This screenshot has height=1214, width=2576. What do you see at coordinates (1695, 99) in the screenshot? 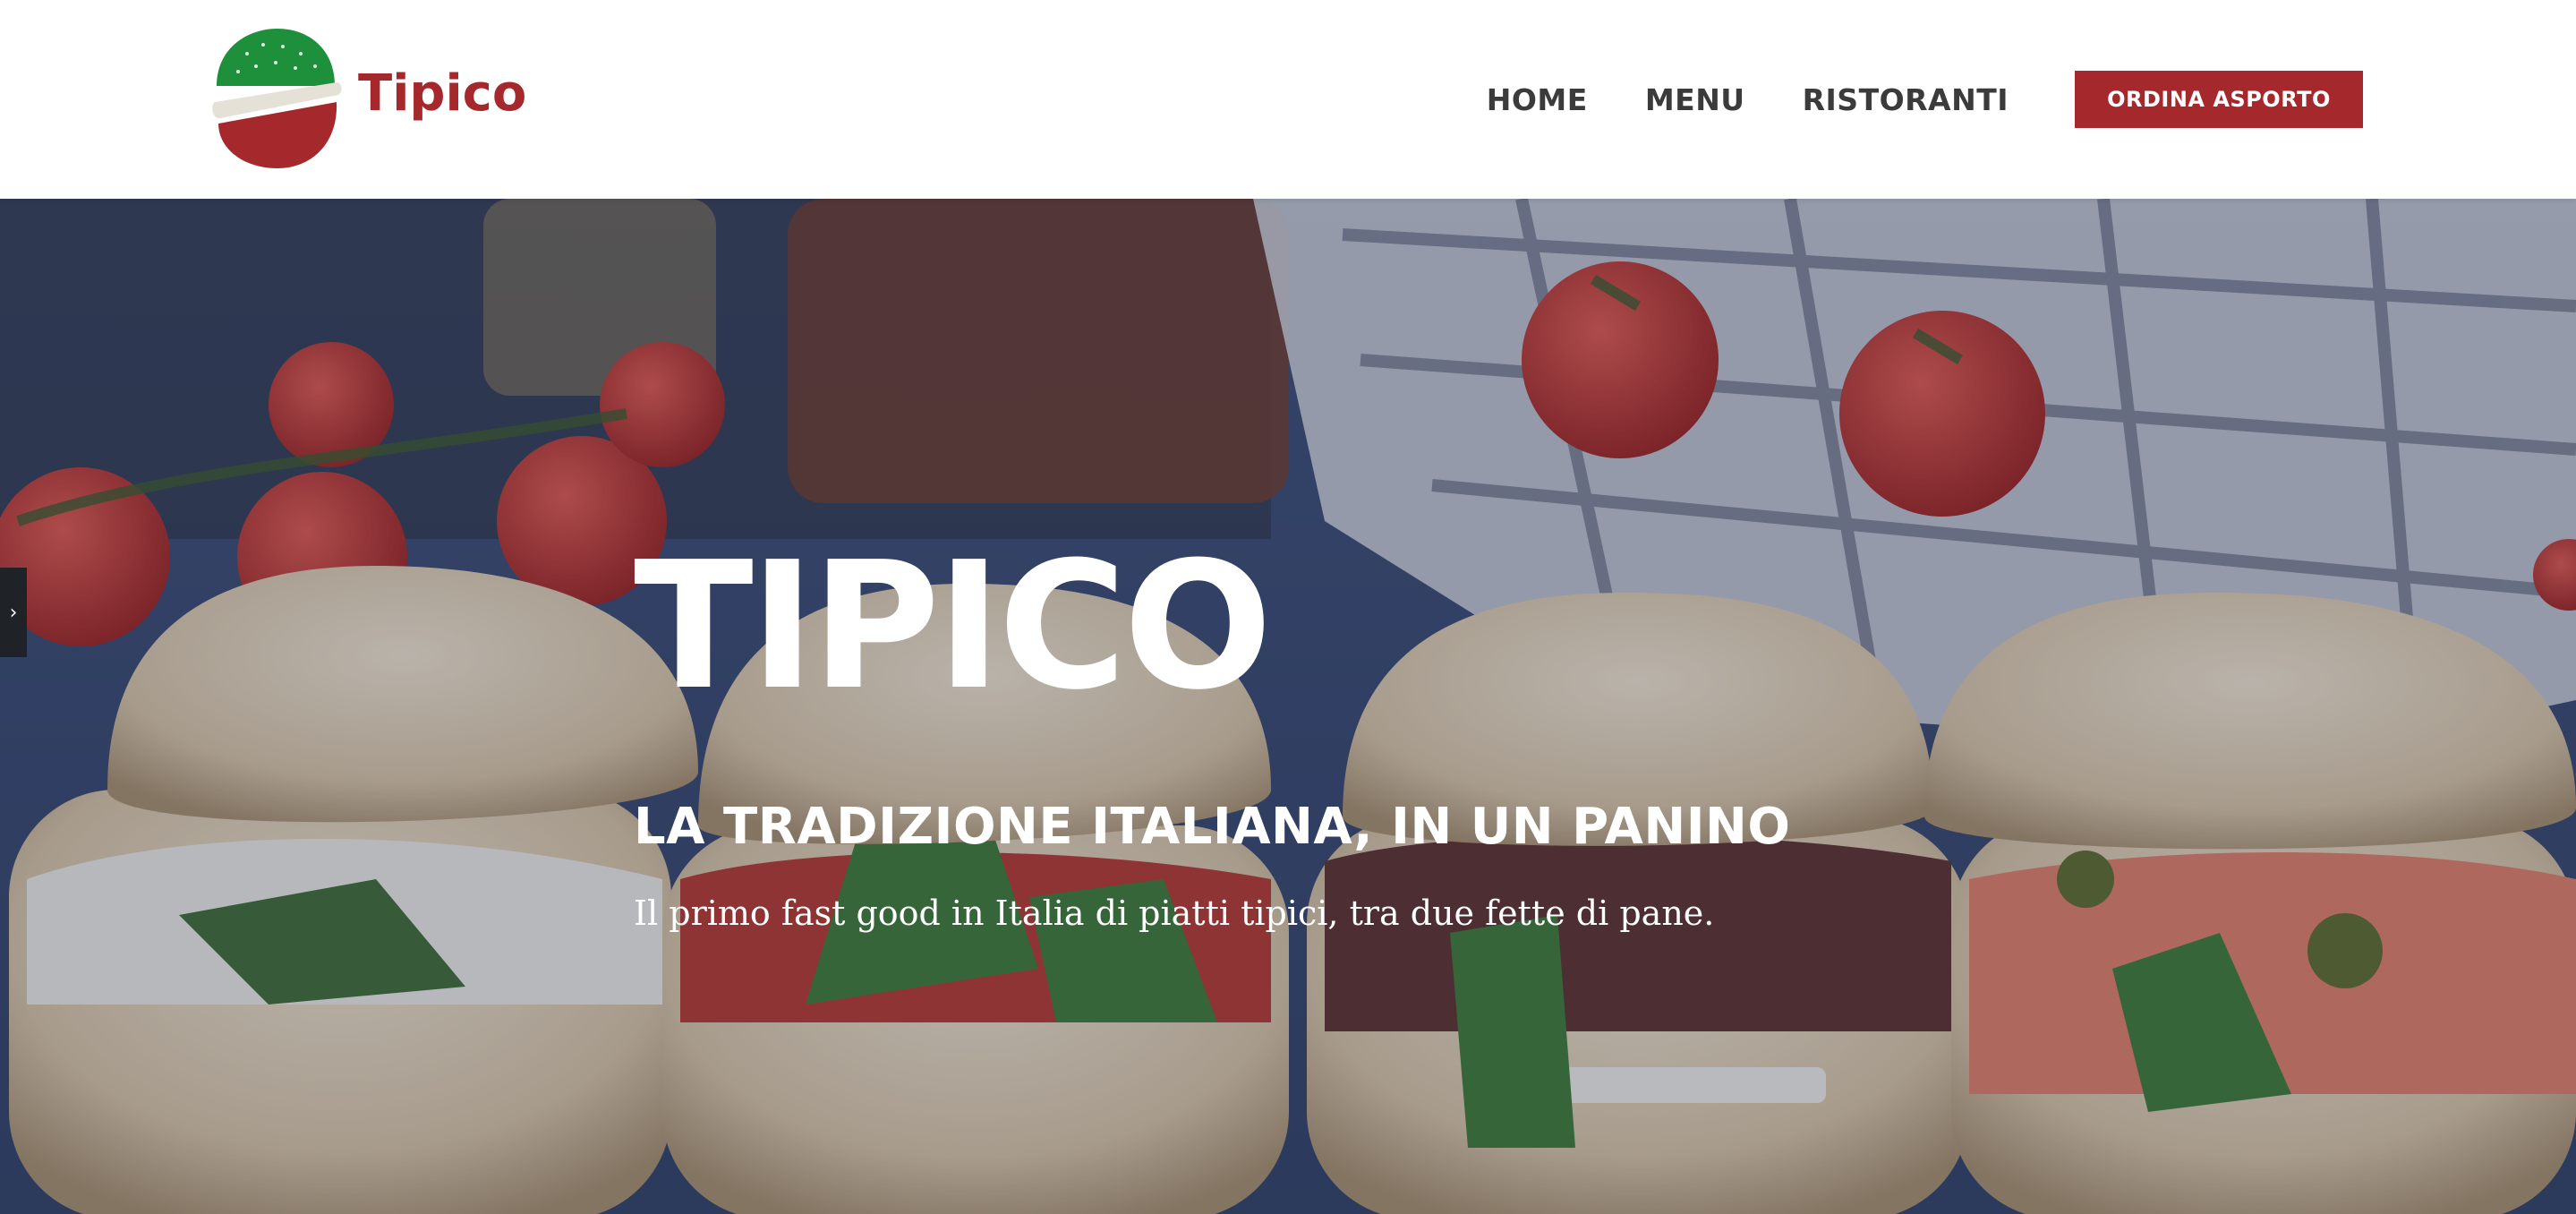
I see `nav-menu-link: MENU` at bounding box center [1695, 99].